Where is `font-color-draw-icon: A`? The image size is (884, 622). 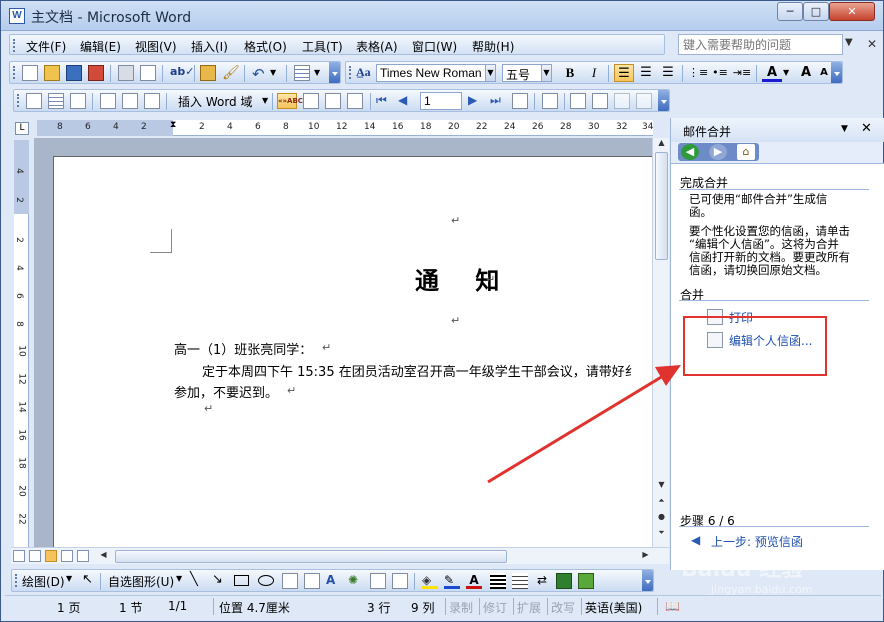 font-color-draw-icon: A is located at coordinates (474, 581).